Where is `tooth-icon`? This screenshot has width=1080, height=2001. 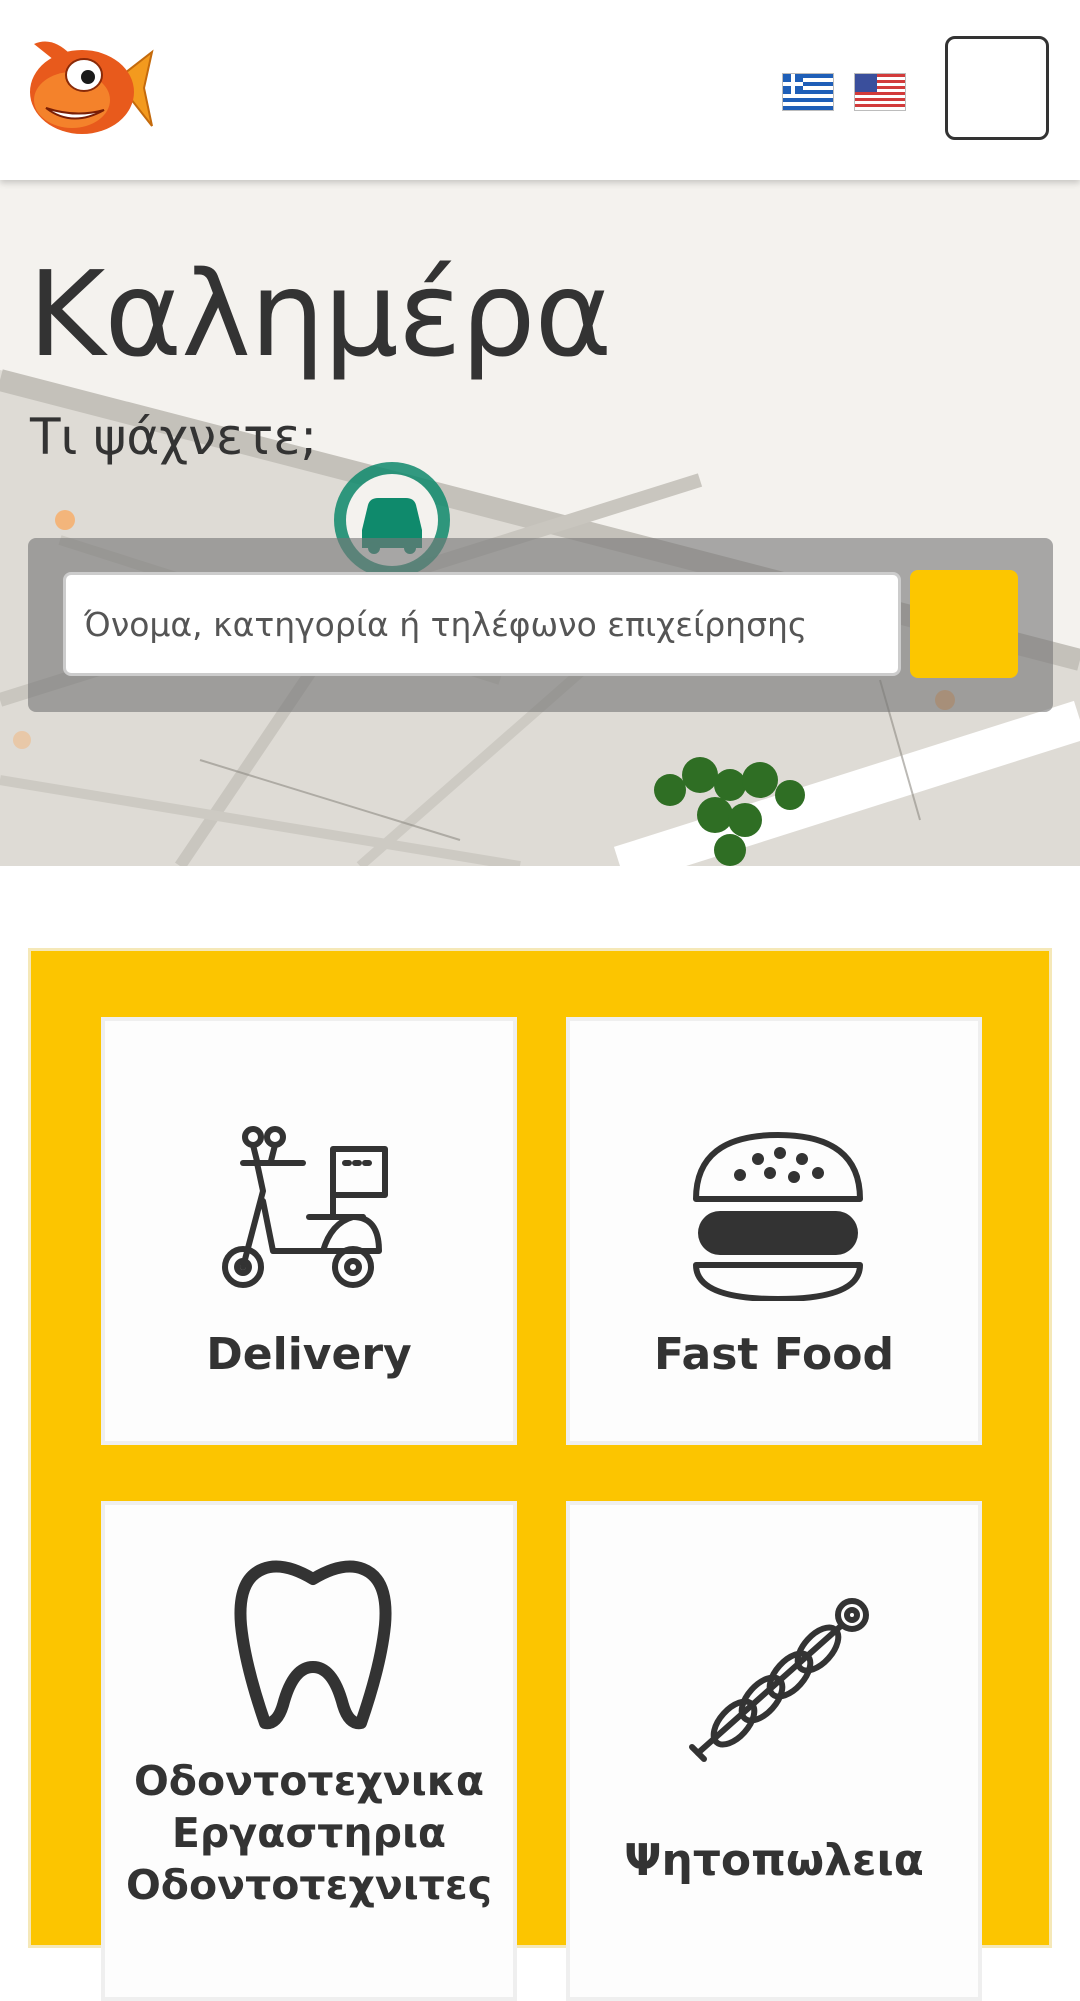 tooth-icon is located at coordinates (313, 1645).